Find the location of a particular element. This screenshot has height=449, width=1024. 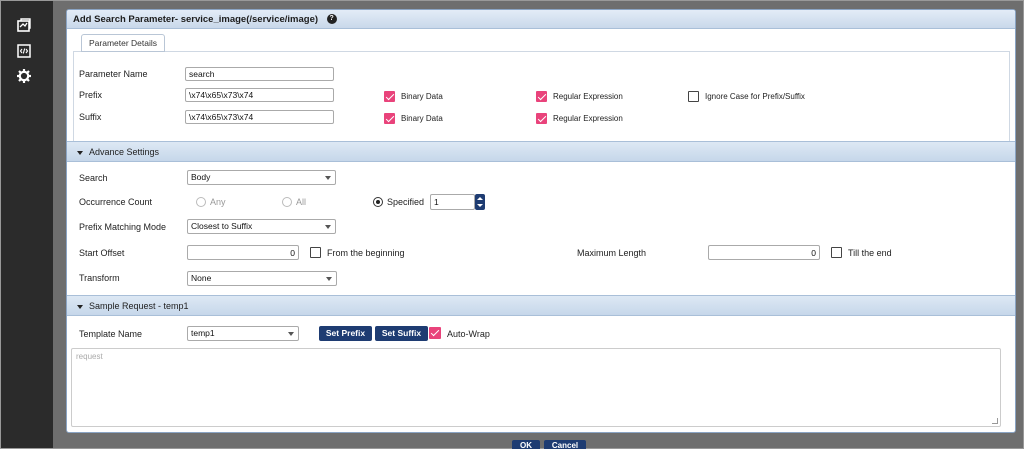

suffix-input is located at coordinates (259, 117).